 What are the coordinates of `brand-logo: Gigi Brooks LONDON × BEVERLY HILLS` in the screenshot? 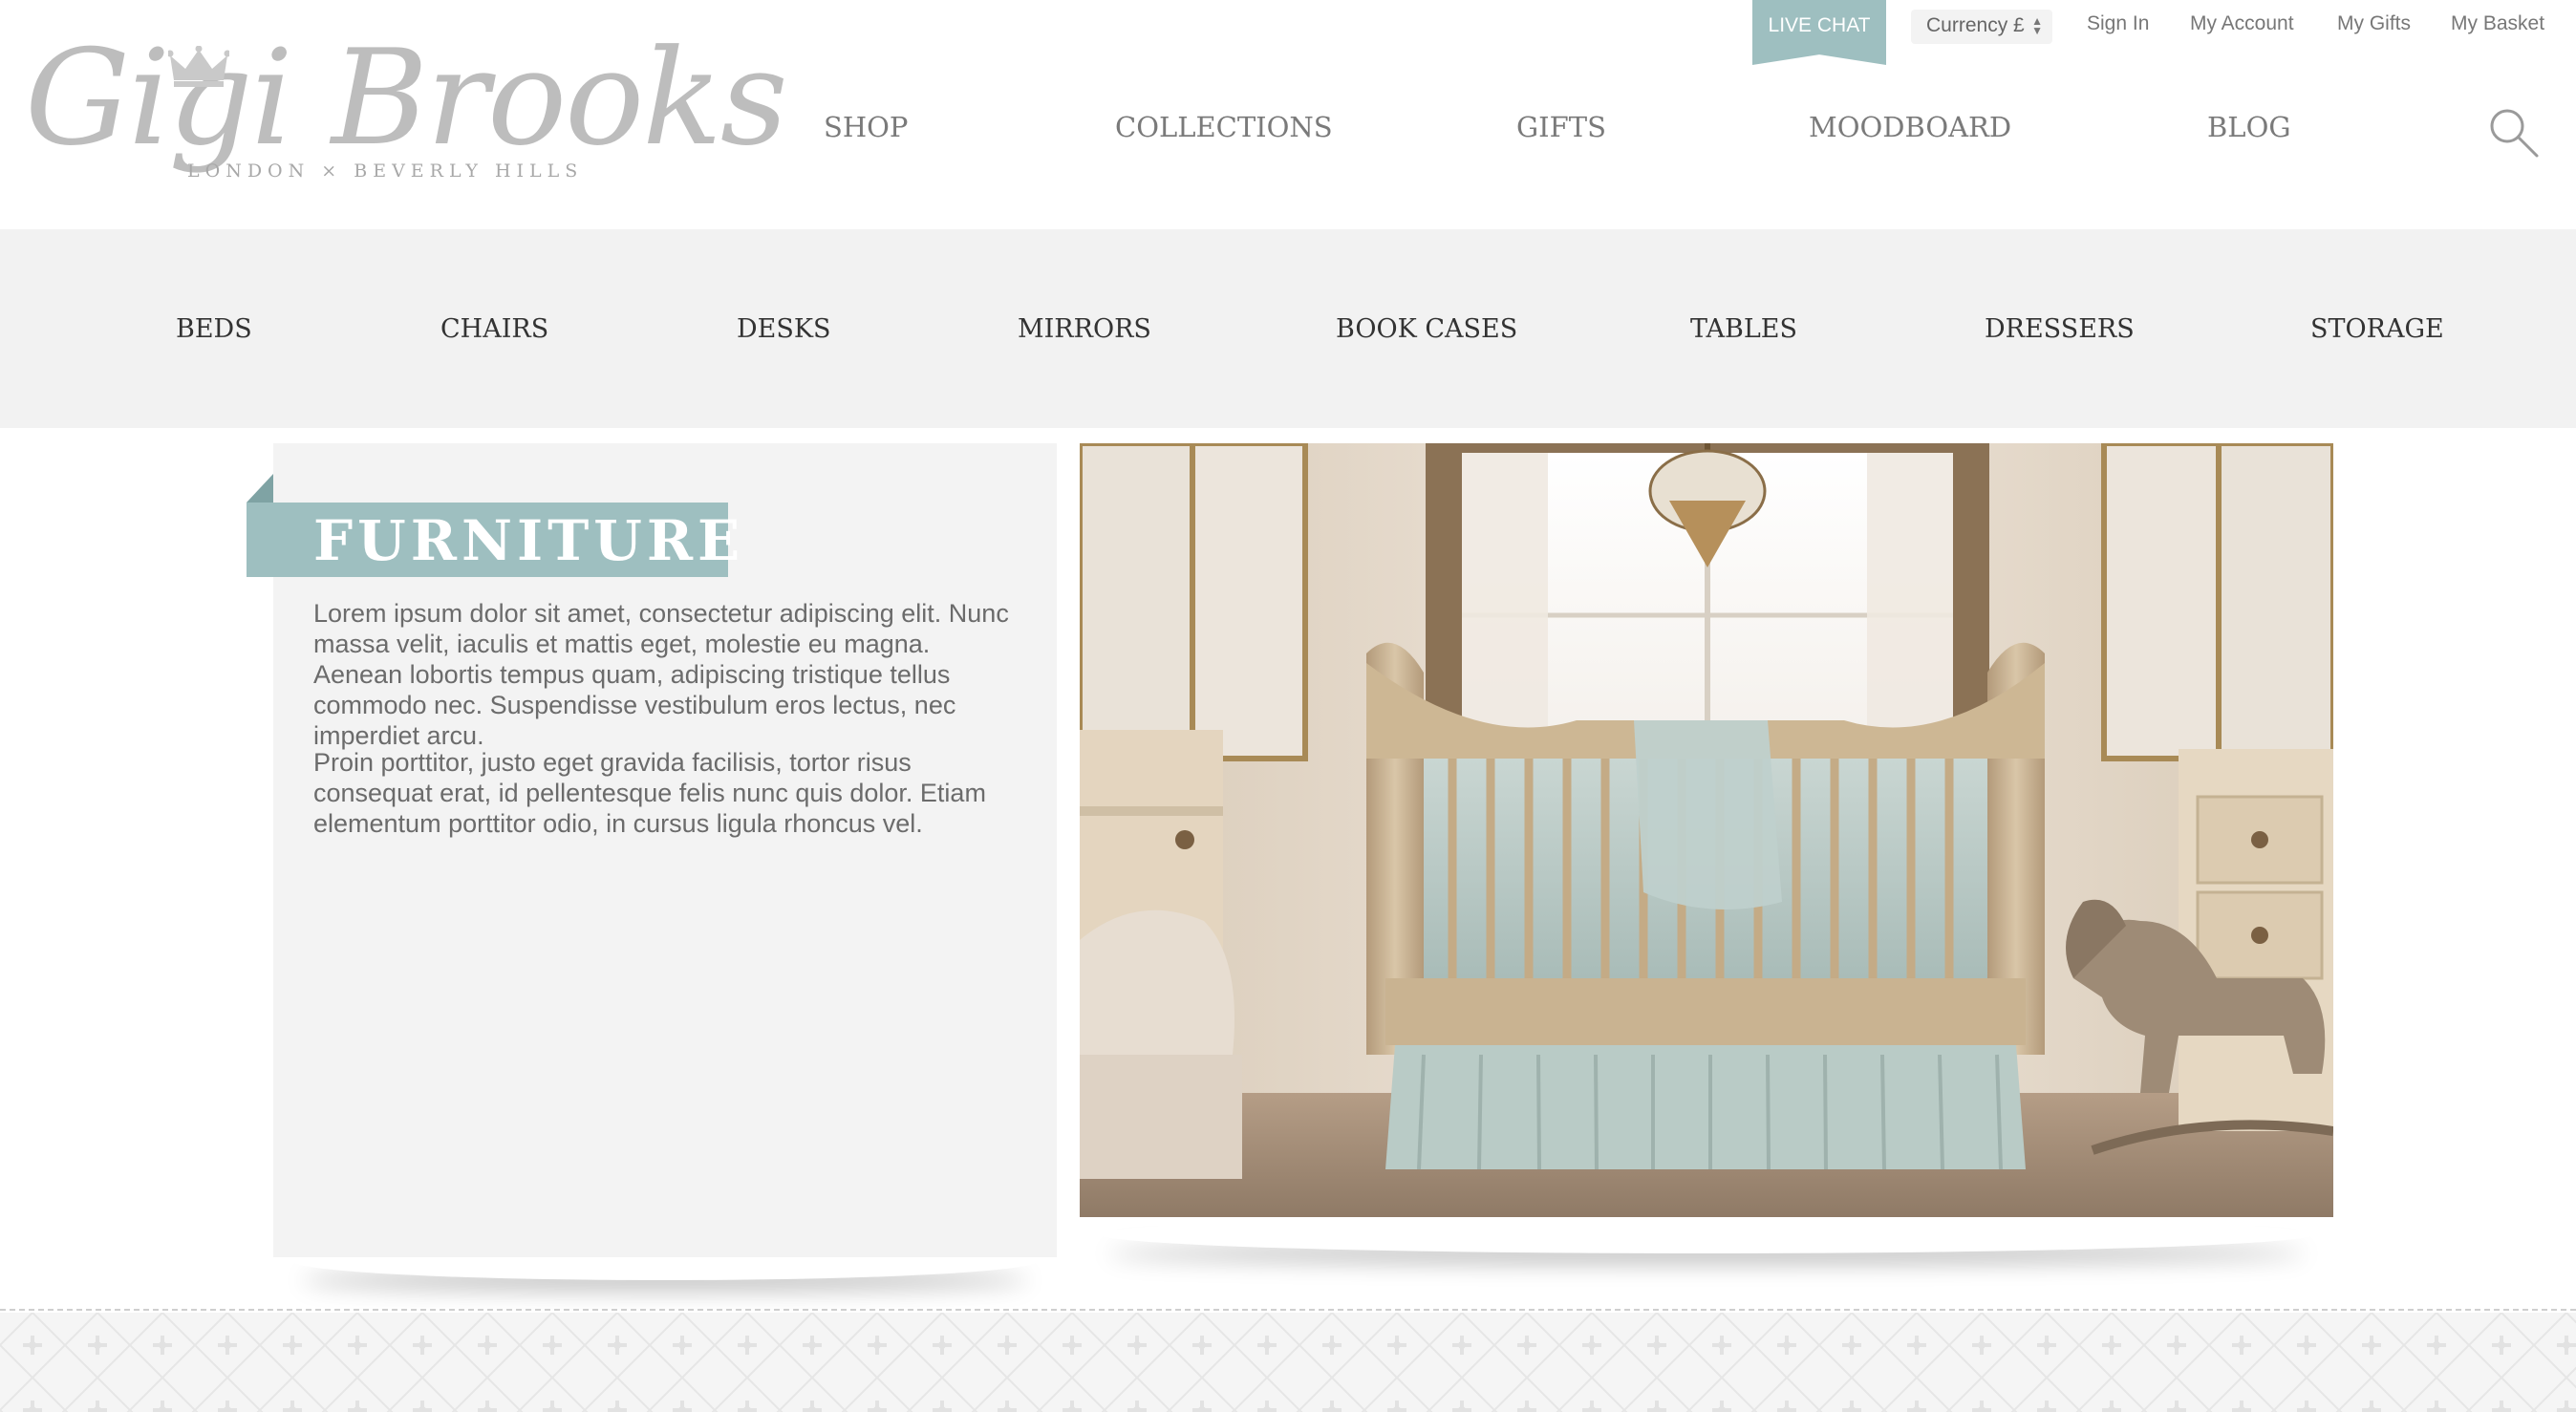 It's located at (406, 118).